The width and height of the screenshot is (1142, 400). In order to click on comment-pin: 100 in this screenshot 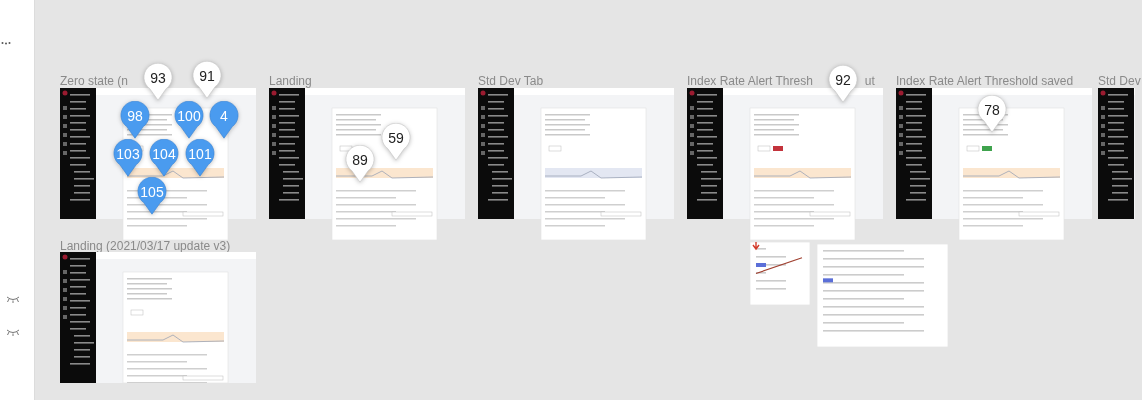, I will do `click(189, 120)`.